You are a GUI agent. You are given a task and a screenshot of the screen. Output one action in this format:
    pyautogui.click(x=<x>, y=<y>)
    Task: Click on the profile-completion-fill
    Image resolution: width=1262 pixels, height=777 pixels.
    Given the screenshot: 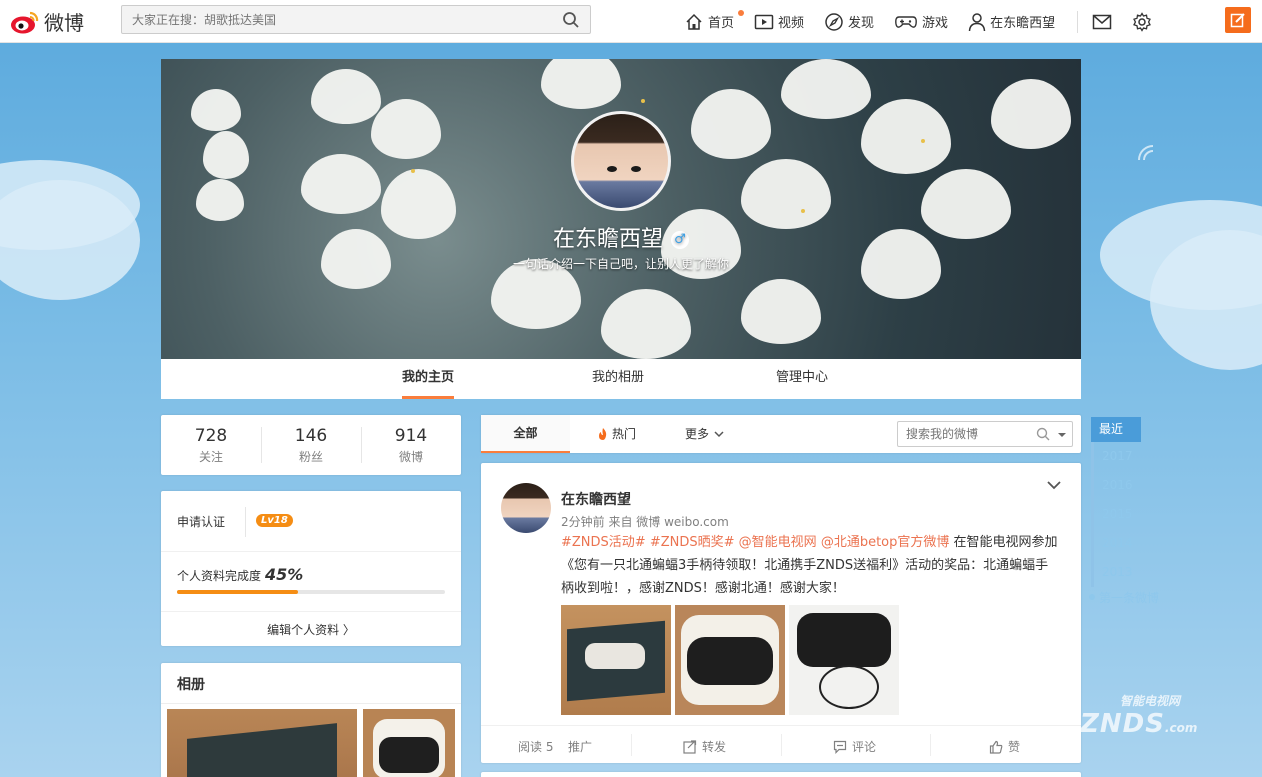 What is the action you would take?
    pyautogui.click(x=237, y=592)
    